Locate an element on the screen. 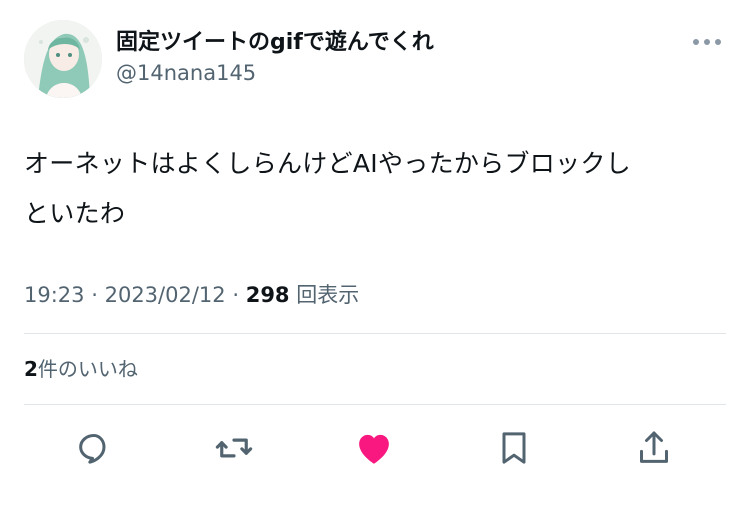 The width and height of the screenshot is (750, 507). reply-icon is located at coordinates (92, 449).